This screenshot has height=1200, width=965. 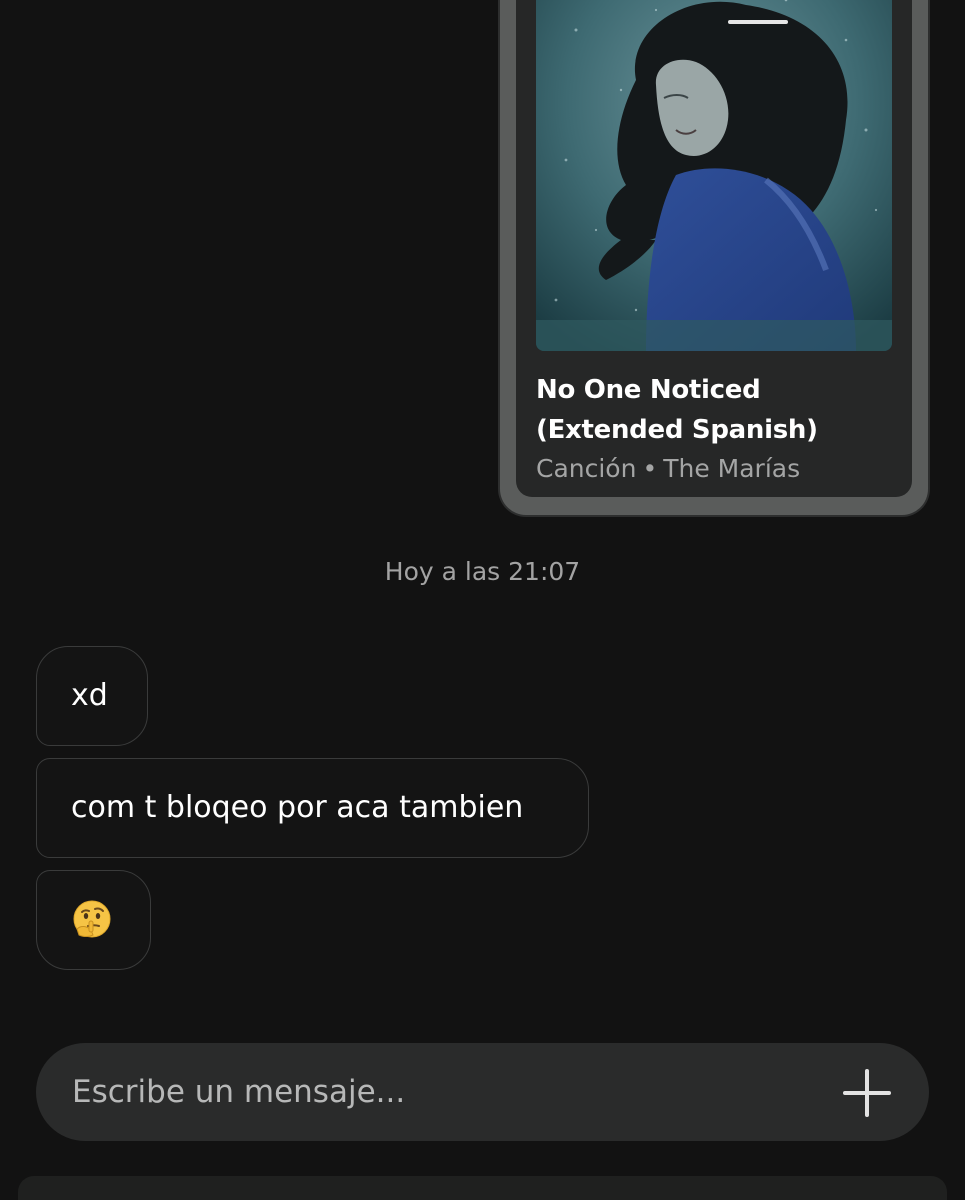 I want to click on message-text: com t bloqeo por aca tambien, so click(x=297, y=807).